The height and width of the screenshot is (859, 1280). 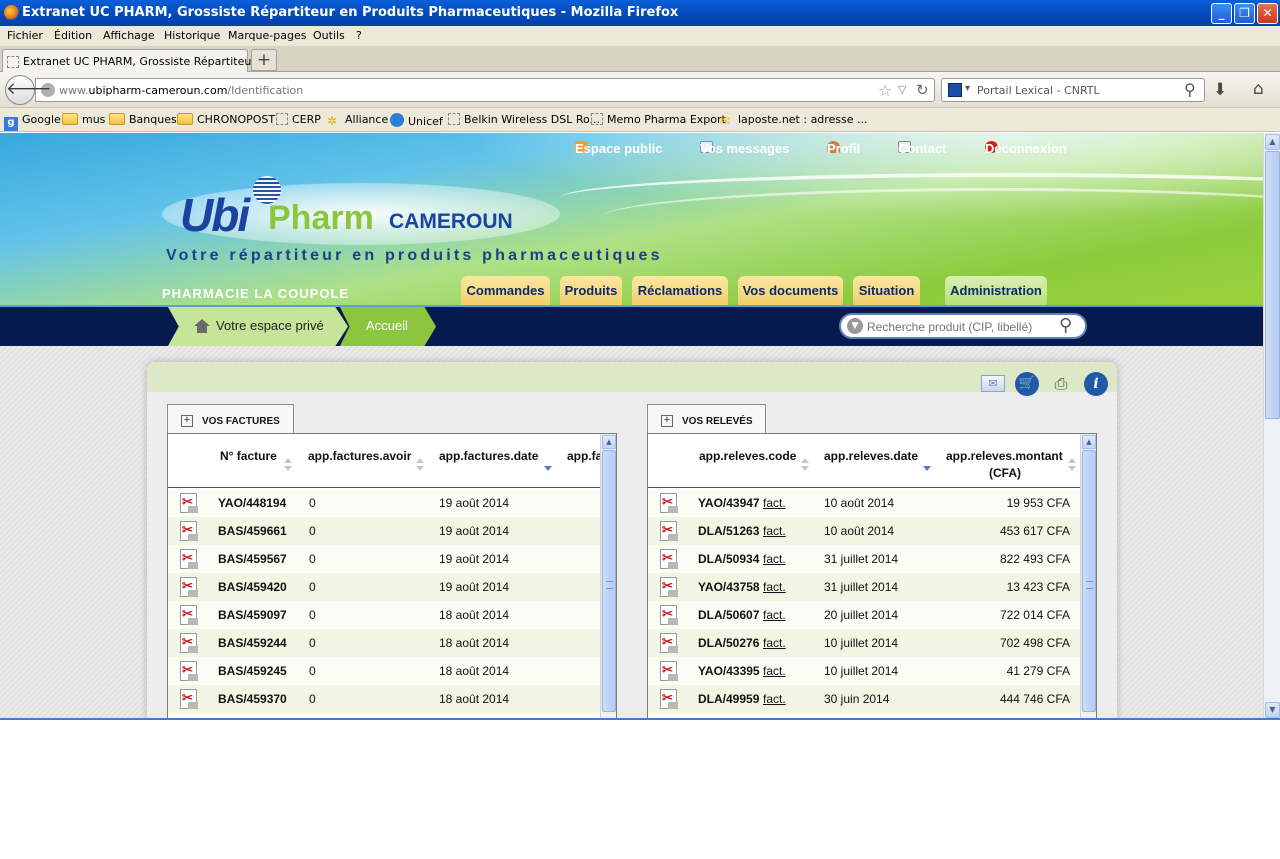 What do you see at coordinates (32, 122) in the screenshot?
I see `bookmark-google: g Google` at bounding box center [32, 122].